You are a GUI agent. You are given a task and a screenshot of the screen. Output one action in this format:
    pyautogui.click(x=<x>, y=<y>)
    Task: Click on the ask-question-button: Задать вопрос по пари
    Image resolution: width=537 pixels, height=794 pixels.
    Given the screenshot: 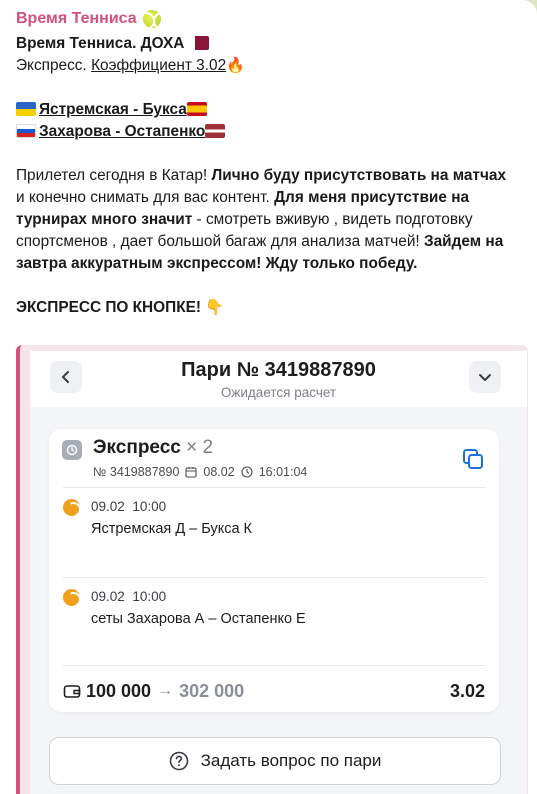 What is the action you would take?
    pyautogui.click(x=275, y=761)
    